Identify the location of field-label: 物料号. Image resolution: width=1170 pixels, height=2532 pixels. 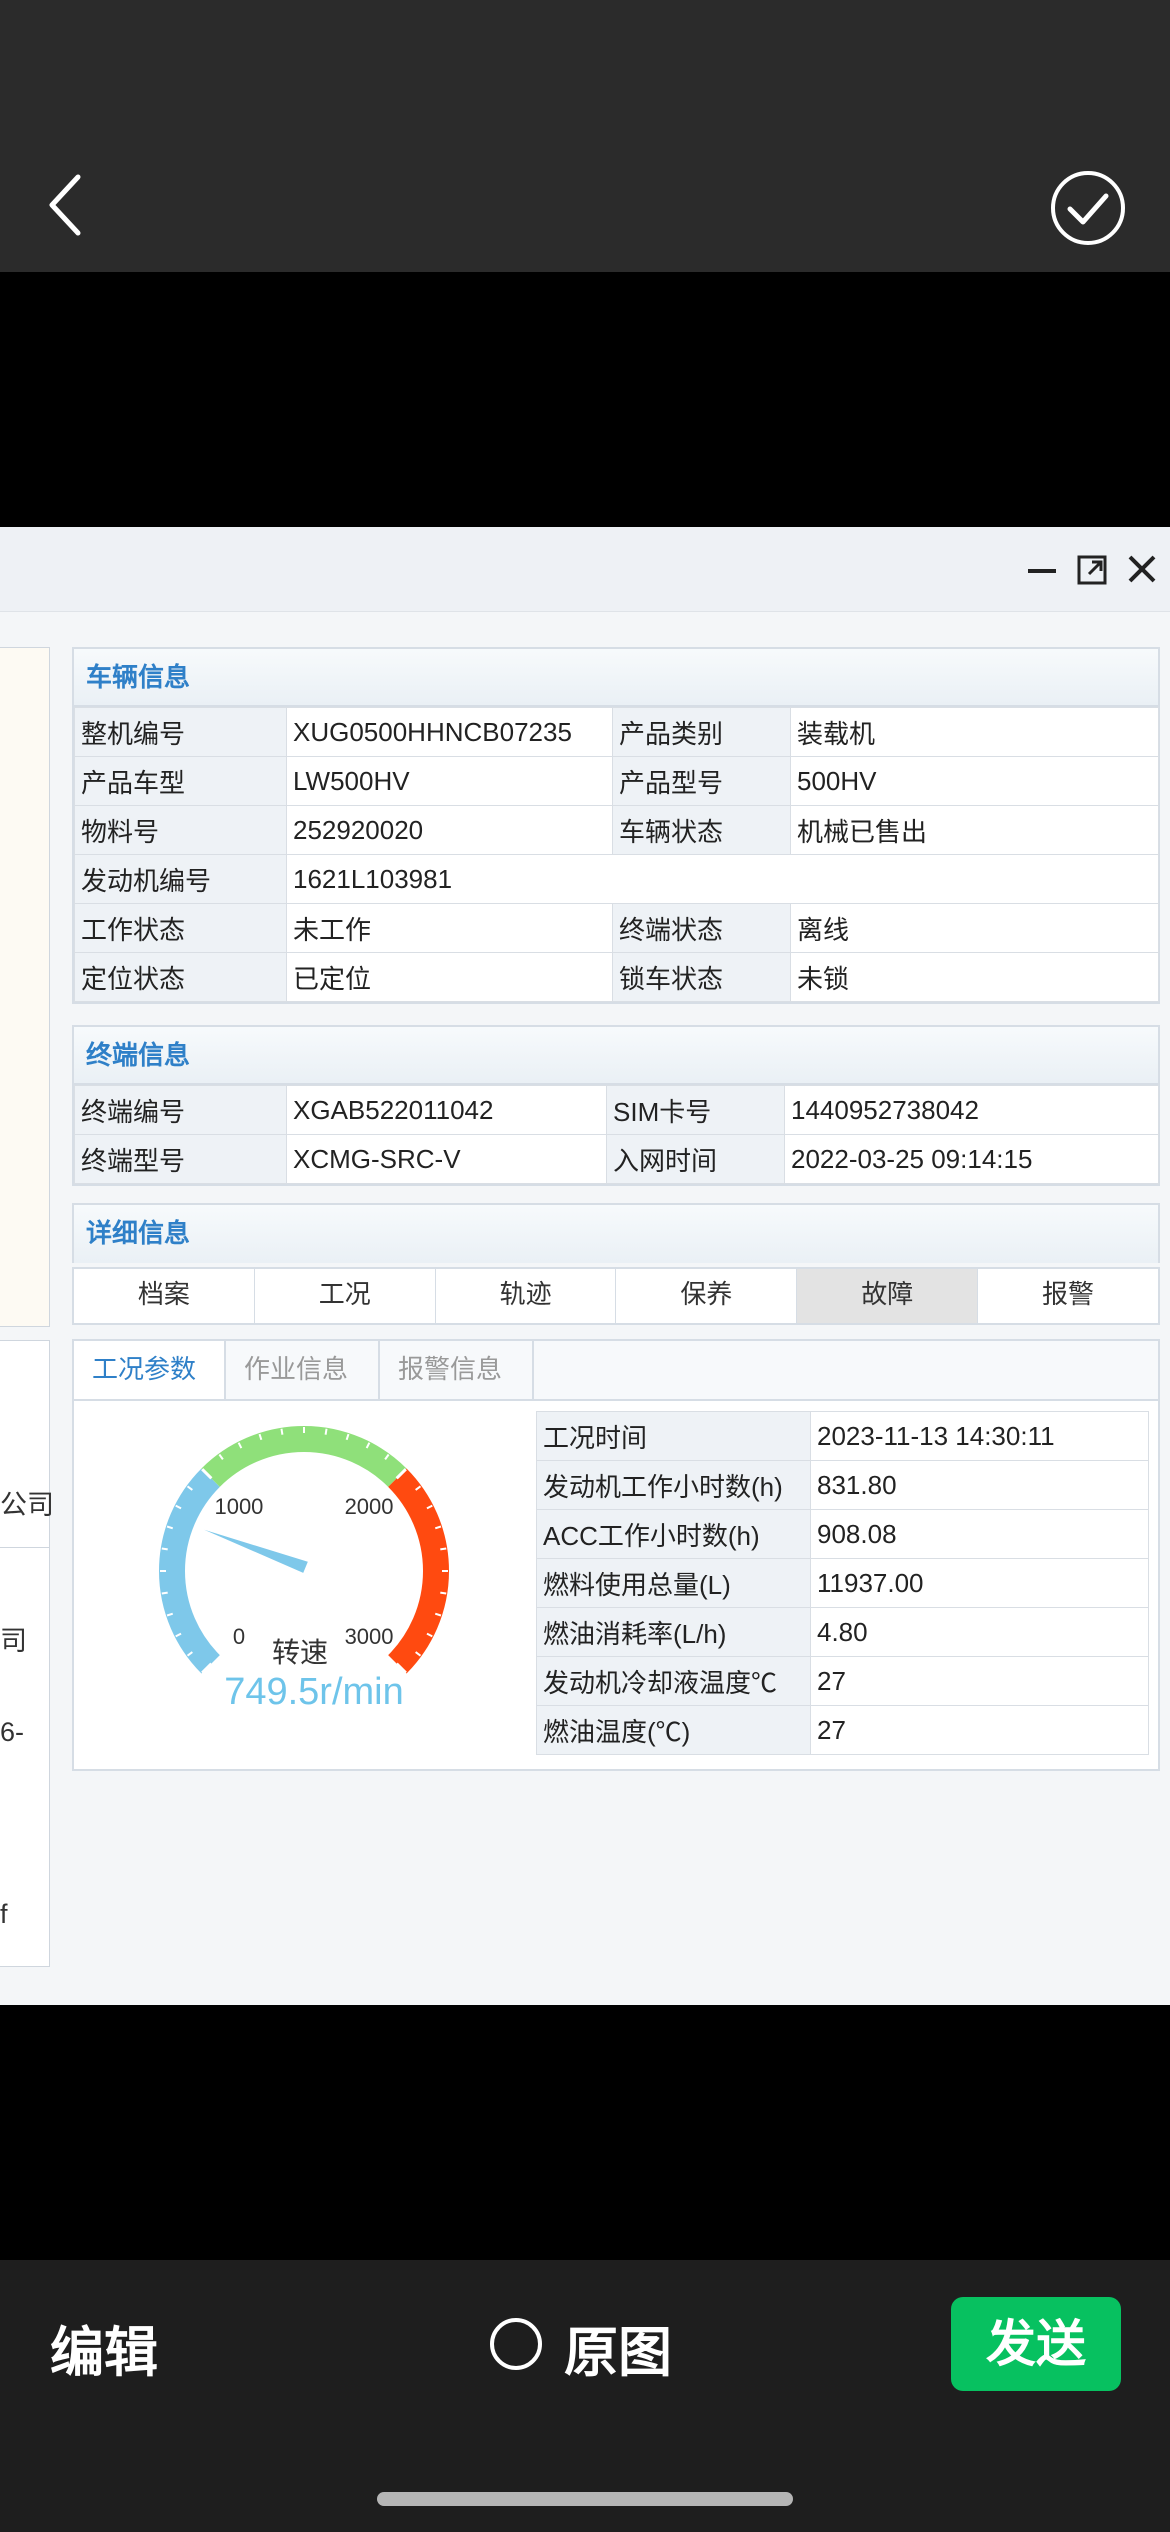
(180, 830).